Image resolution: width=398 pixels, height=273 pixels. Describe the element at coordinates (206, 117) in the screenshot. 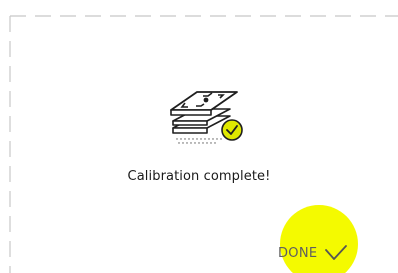

I see `calibration-plate-check-icon` at that location.